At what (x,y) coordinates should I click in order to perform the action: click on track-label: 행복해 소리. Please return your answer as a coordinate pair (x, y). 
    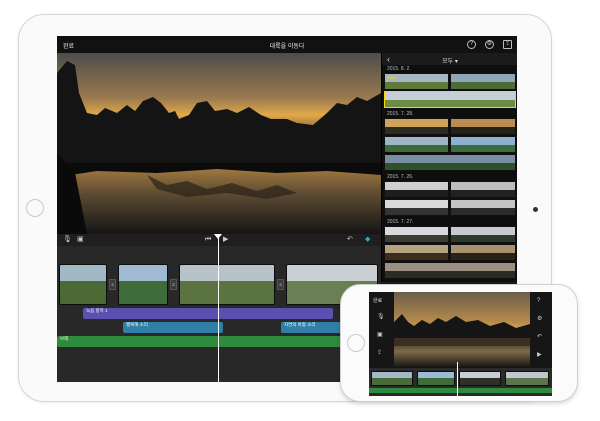
    Looking at the image, I should click on (137, 324).